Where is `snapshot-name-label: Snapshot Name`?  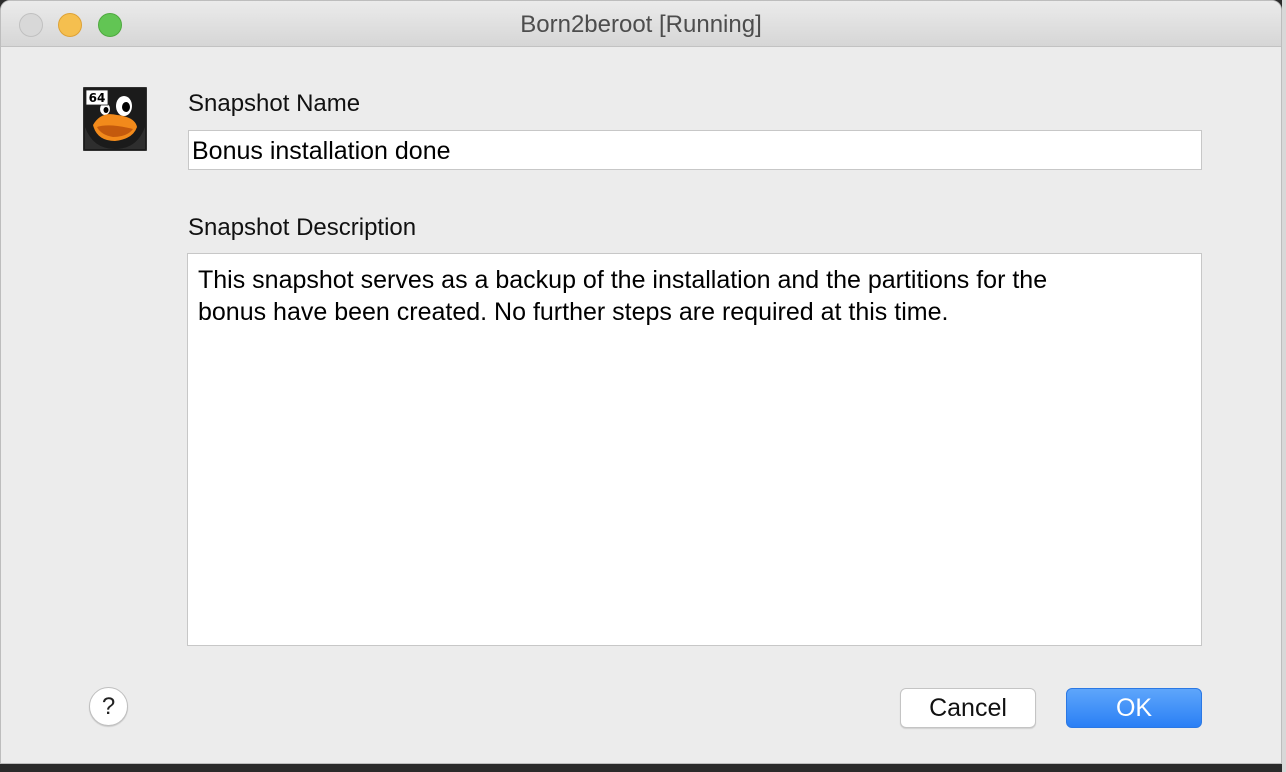
snapshot-name-label: Snapshot Name is located at coordinates (274, 103).